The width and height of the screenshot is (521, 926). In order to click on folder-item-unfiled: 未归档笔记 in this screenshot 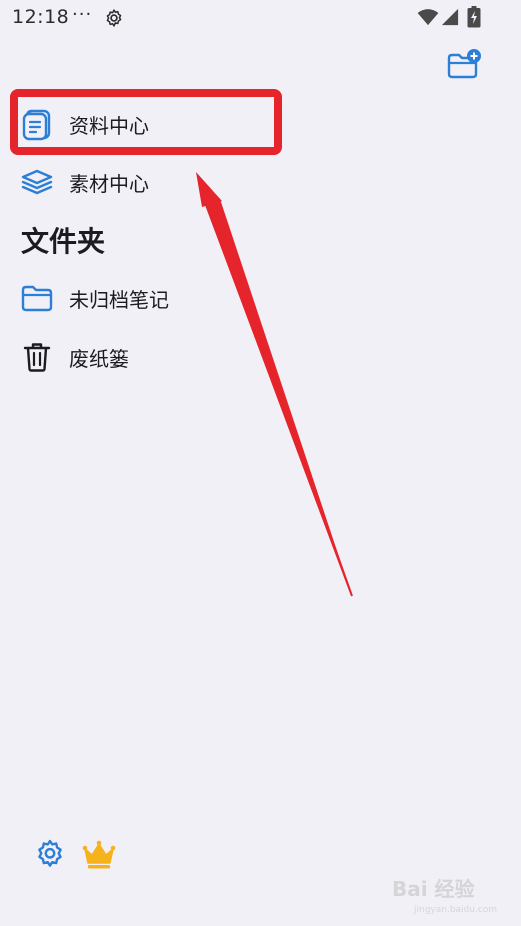, I will do `click(260, 298)`.